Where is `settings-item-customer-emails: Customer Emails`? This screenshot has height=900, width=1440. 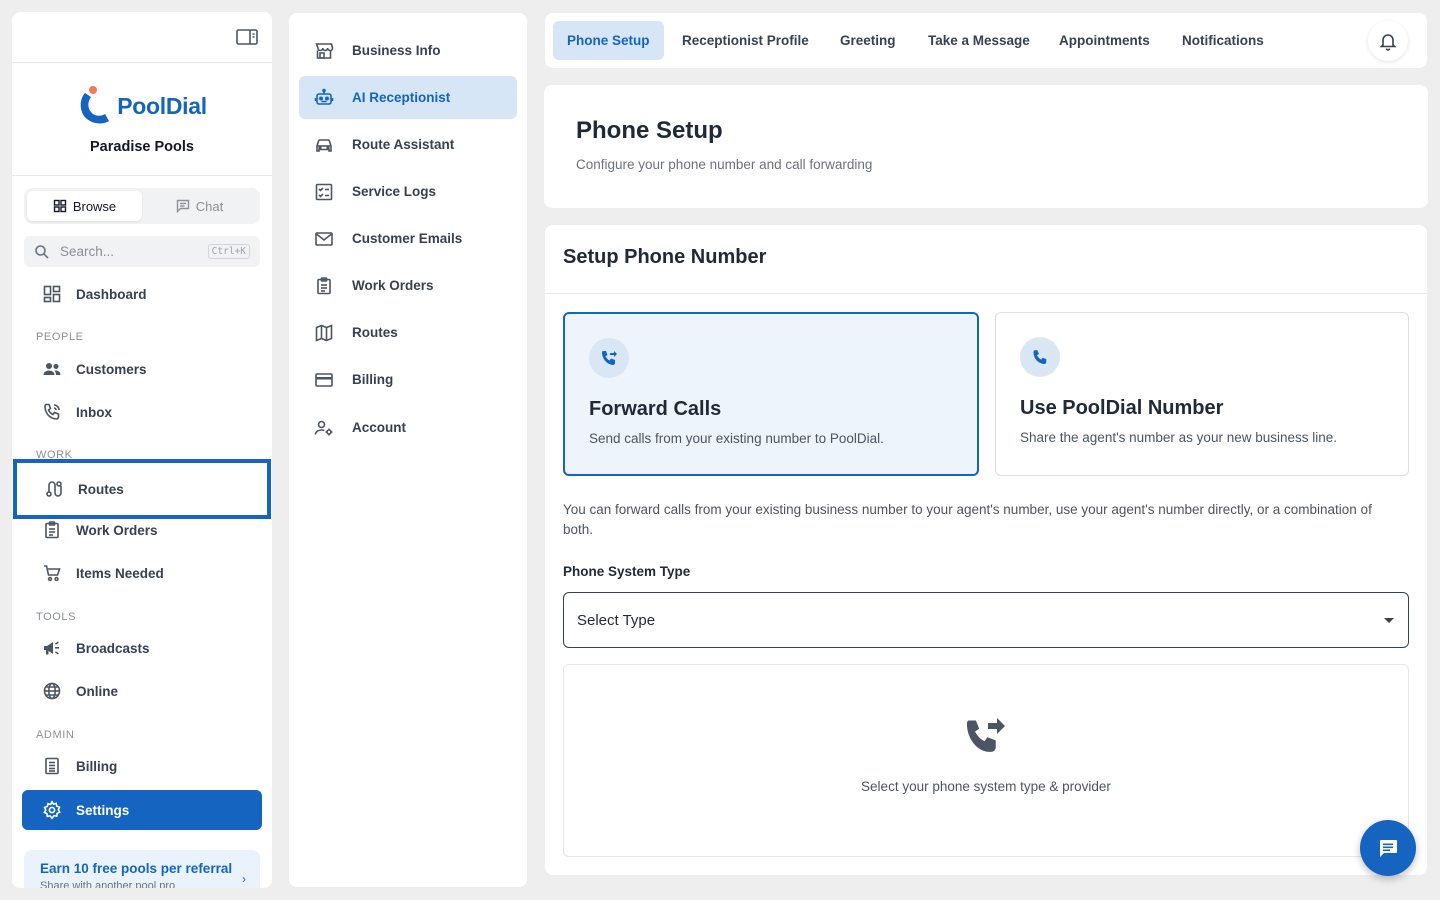 settings-item-customer-emails: Customer Emails is located at coordinates (408, 238).